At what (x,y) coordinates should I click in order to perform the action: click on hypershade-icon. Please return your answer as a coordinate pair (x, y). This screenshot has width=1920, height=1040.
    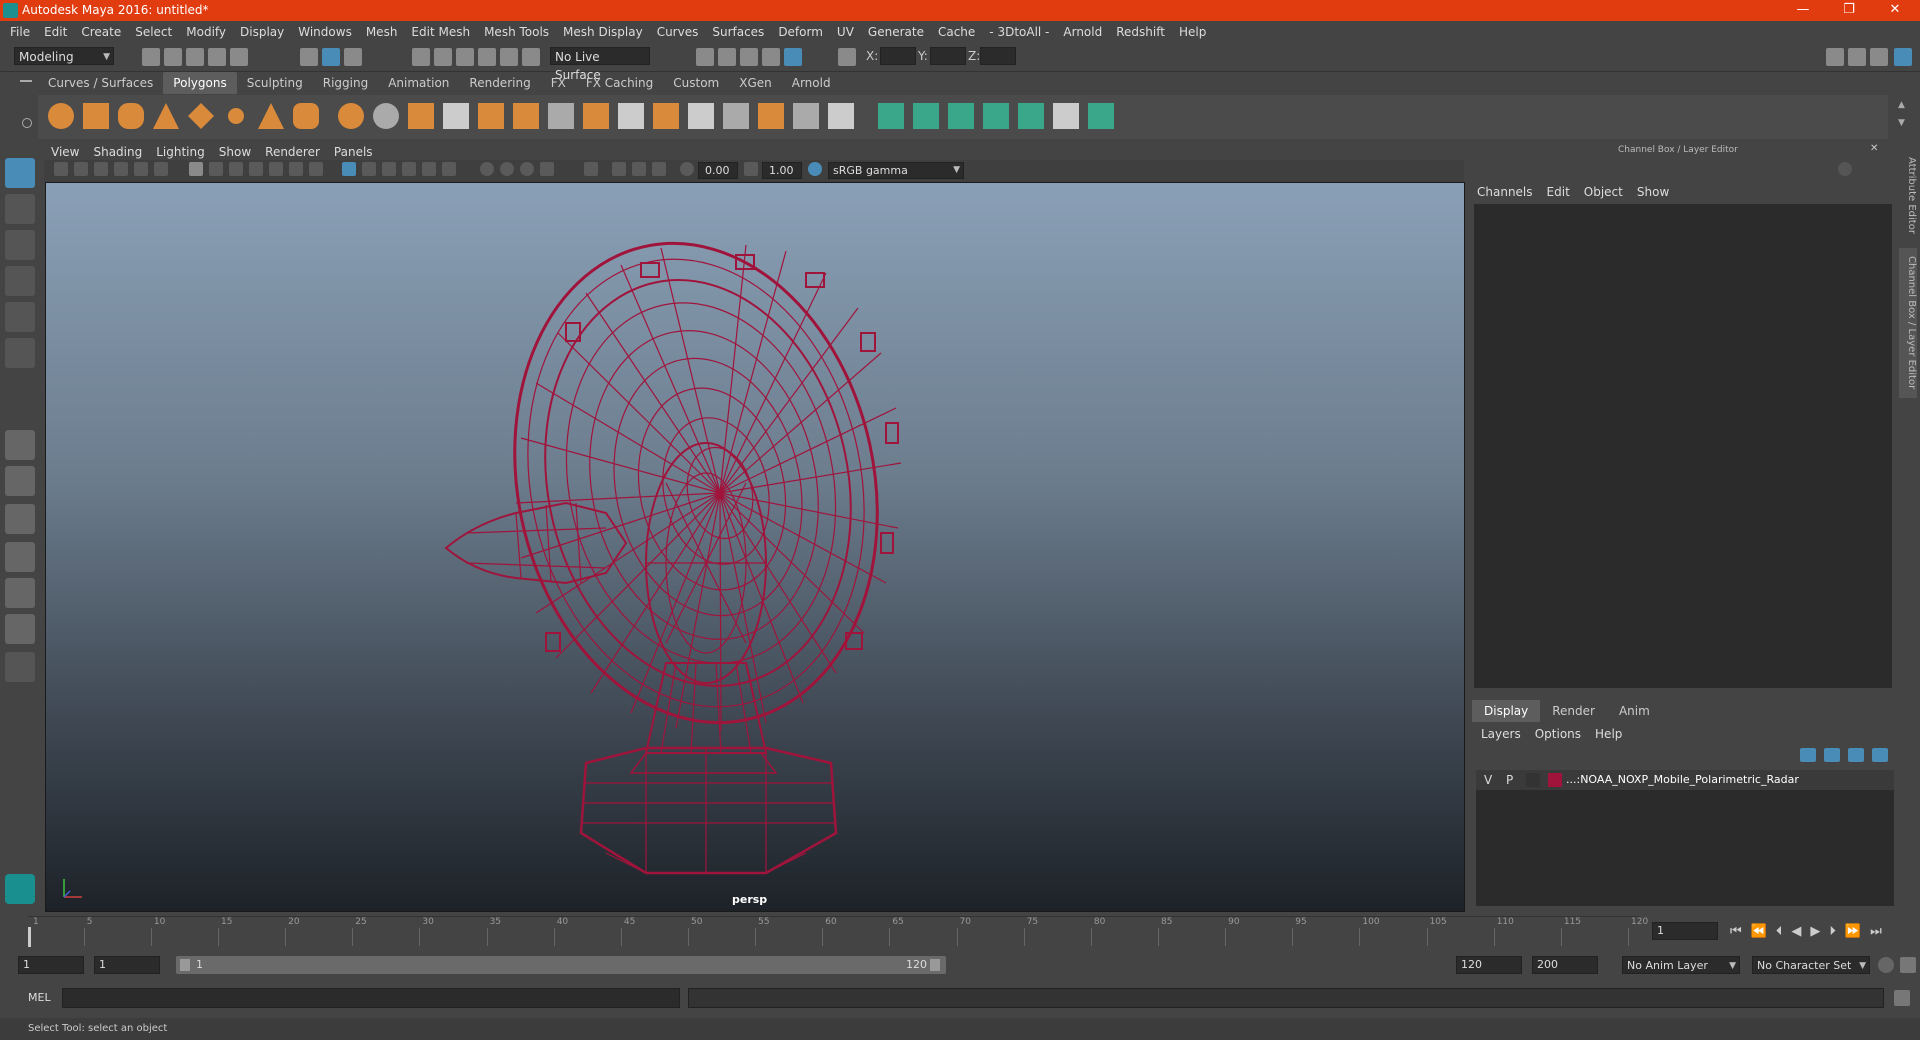
    Looking at the image, I should click on (793, 57).